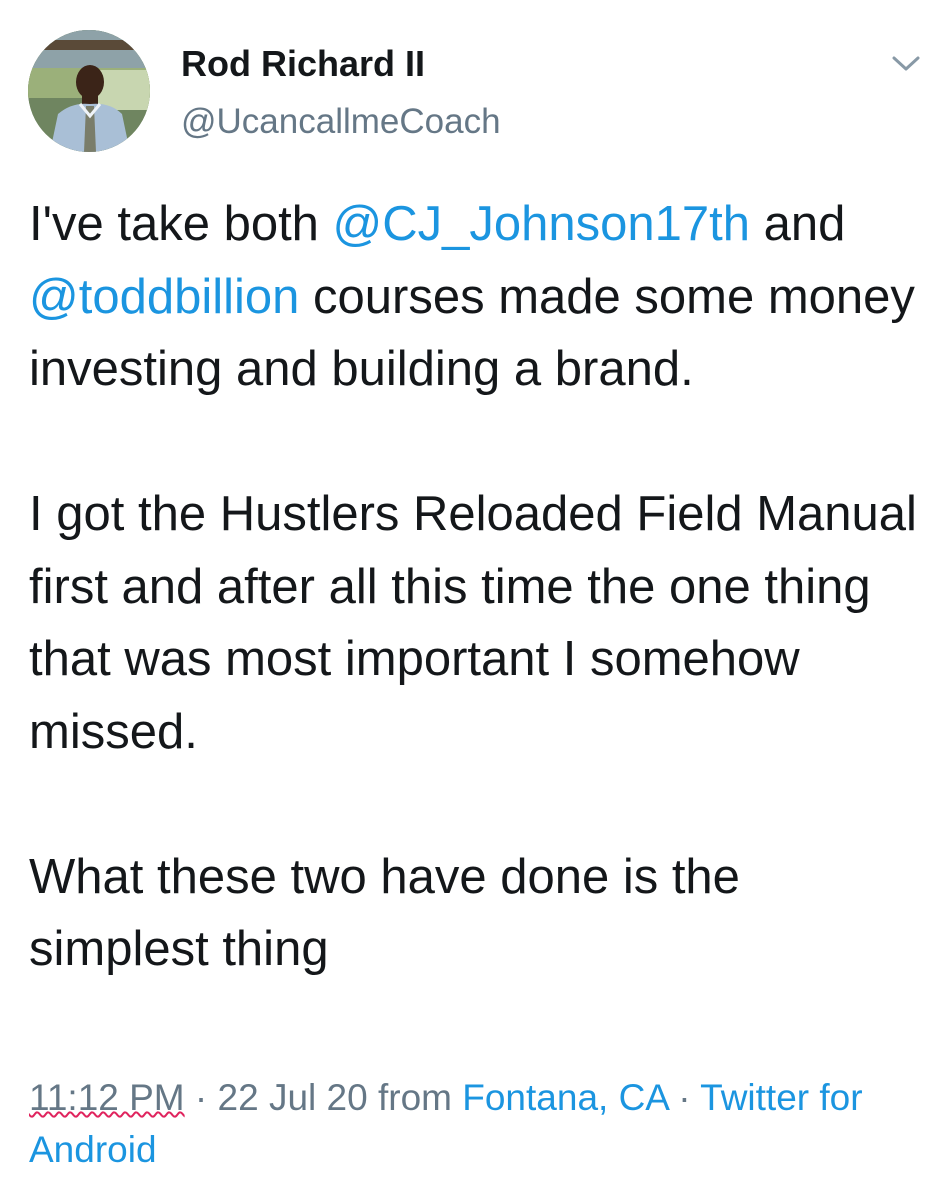 This screenshot has width=947, height=1200. I want to click on avatar, so click(89, 91).